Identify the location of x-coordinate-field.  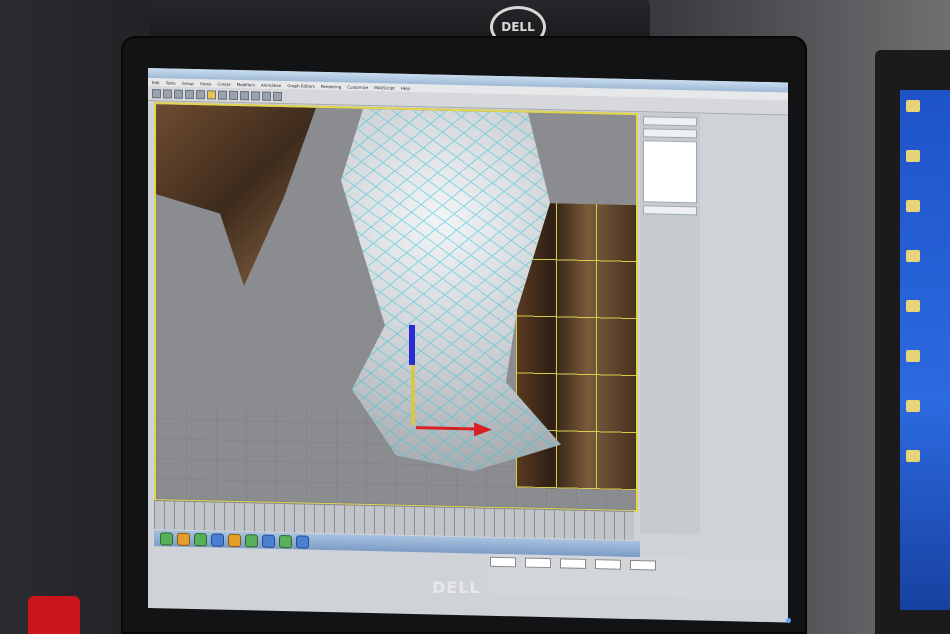
(503, 562).